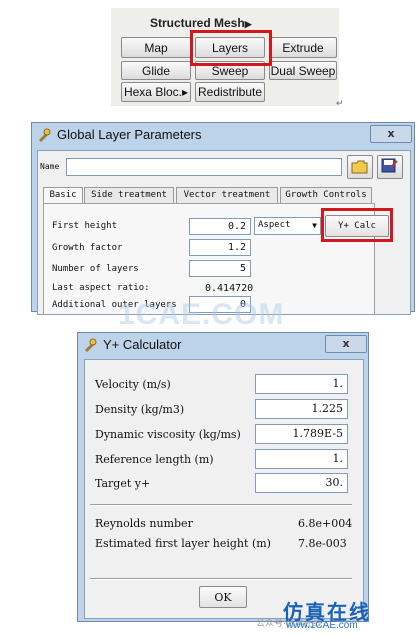  What do you see at coordinates (314, 225) in the screenshot?
I see `chevron-down-icon: ▼` at bounding box center [314, 225].